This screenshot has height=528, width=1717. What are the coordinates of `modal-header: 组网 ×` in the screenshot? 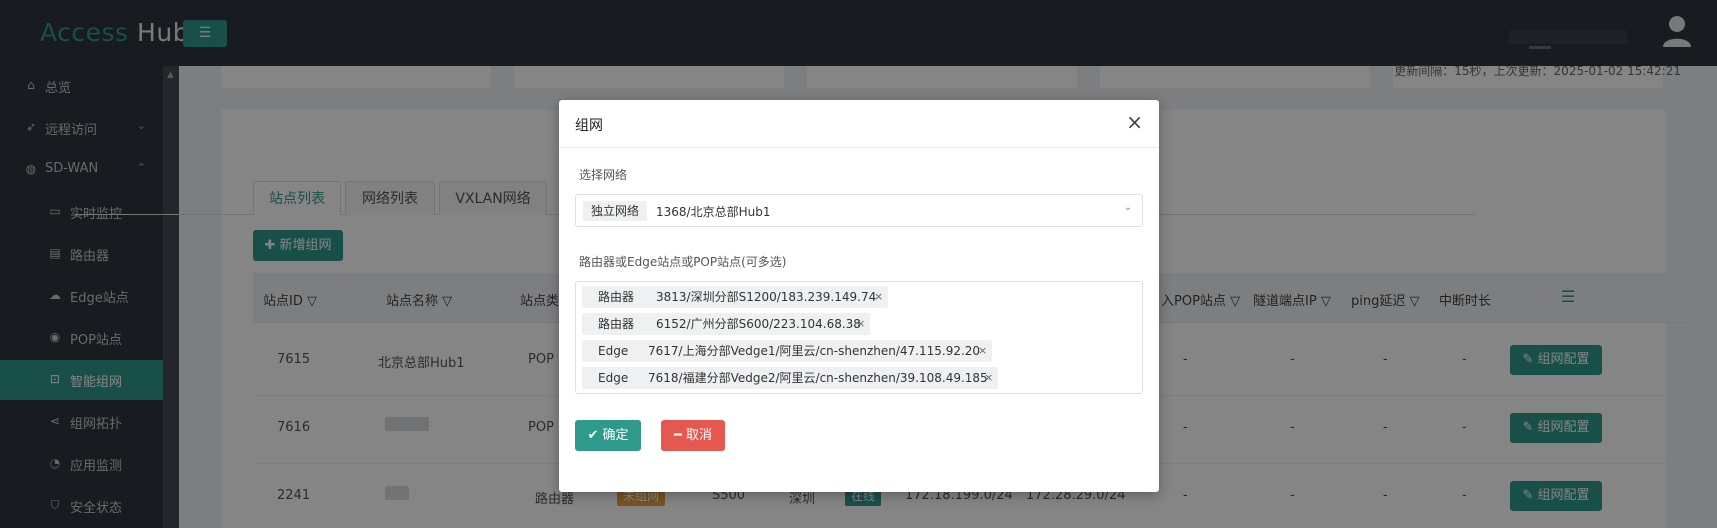 It's located at (859, 124).